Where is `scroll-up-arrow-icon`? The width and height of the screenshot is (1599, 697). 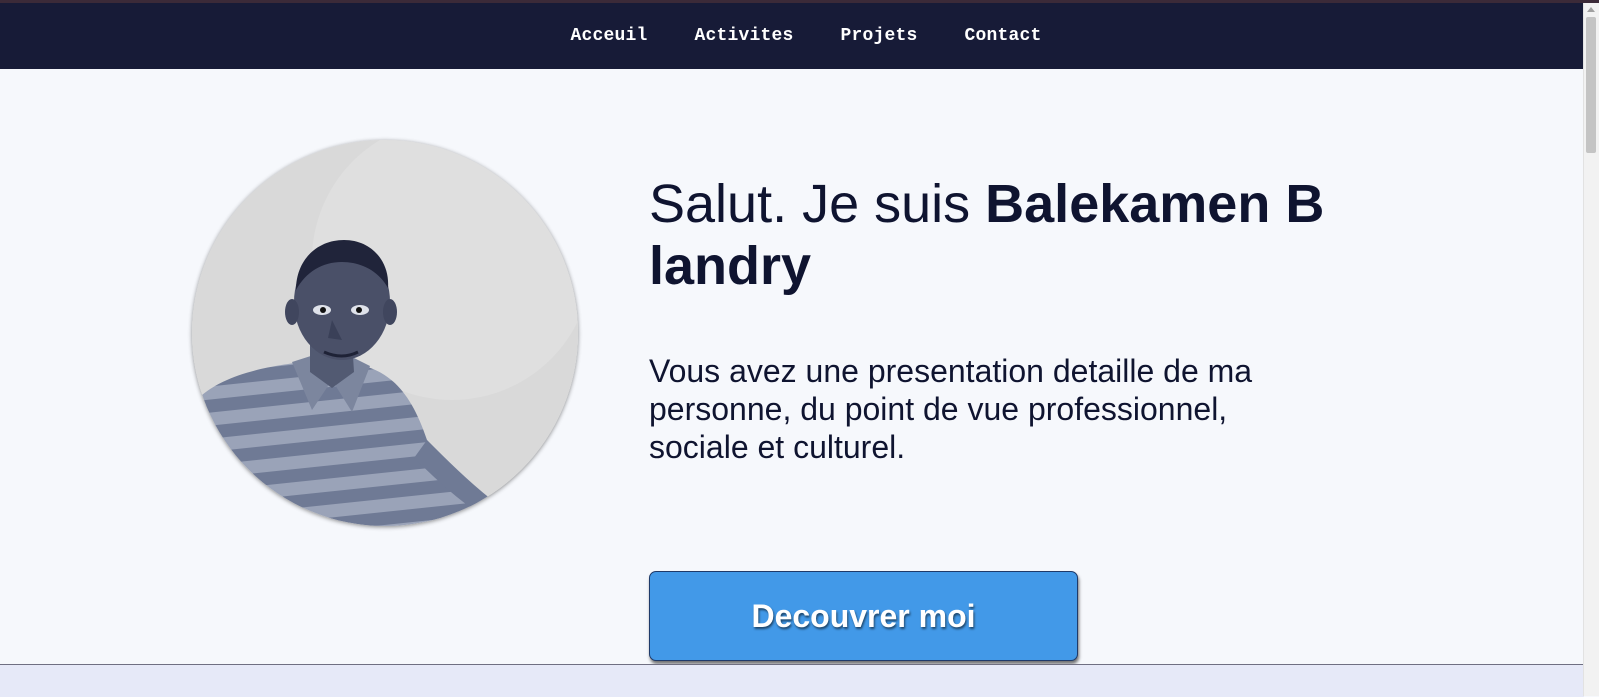 scroll-up-arrow-icon is located at coordinates (1591, 9).